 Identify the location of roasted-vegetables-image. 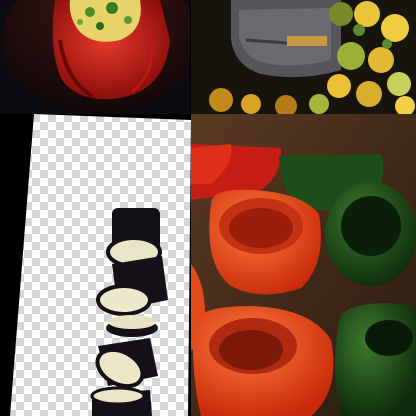
(303, 57).